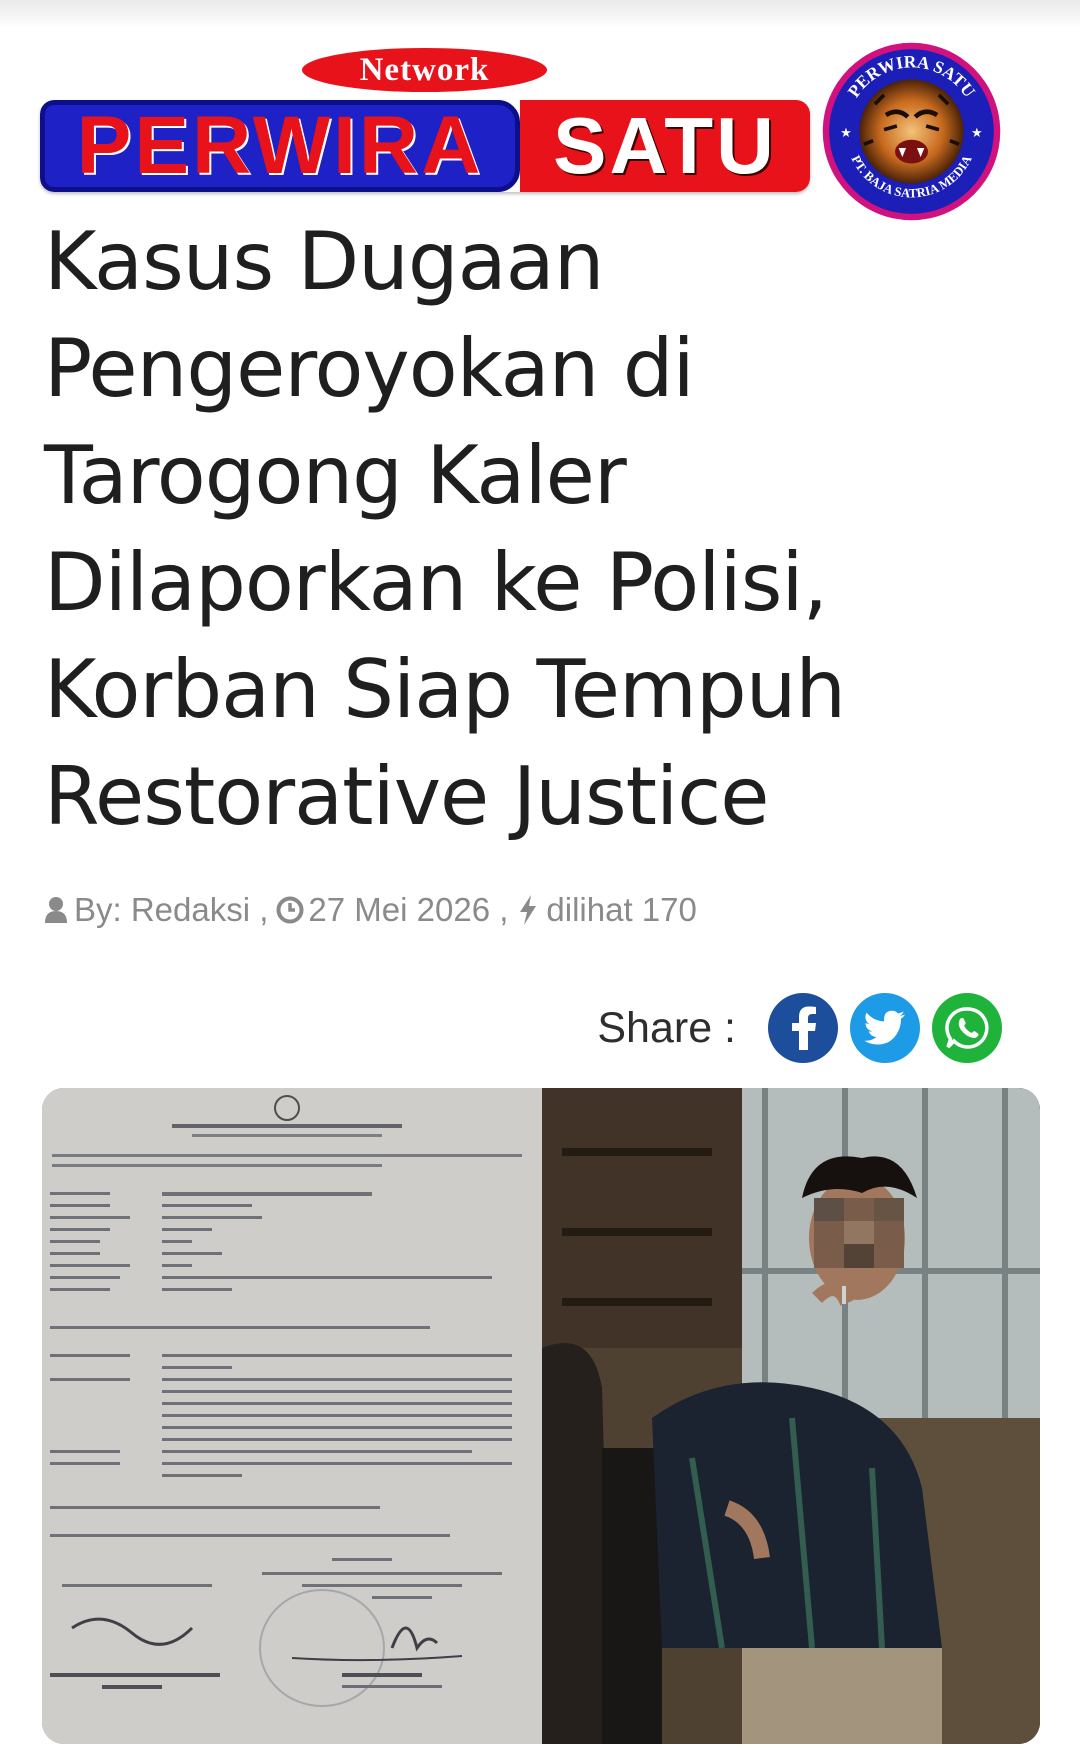 Image resolution: width=1080 pixels, height=1750 pixels. What do you see at coordinates (408, 909) in the screenshot?
I see `publish-date: 27 Mei 2026 ,` at bounding box center [408, 909].